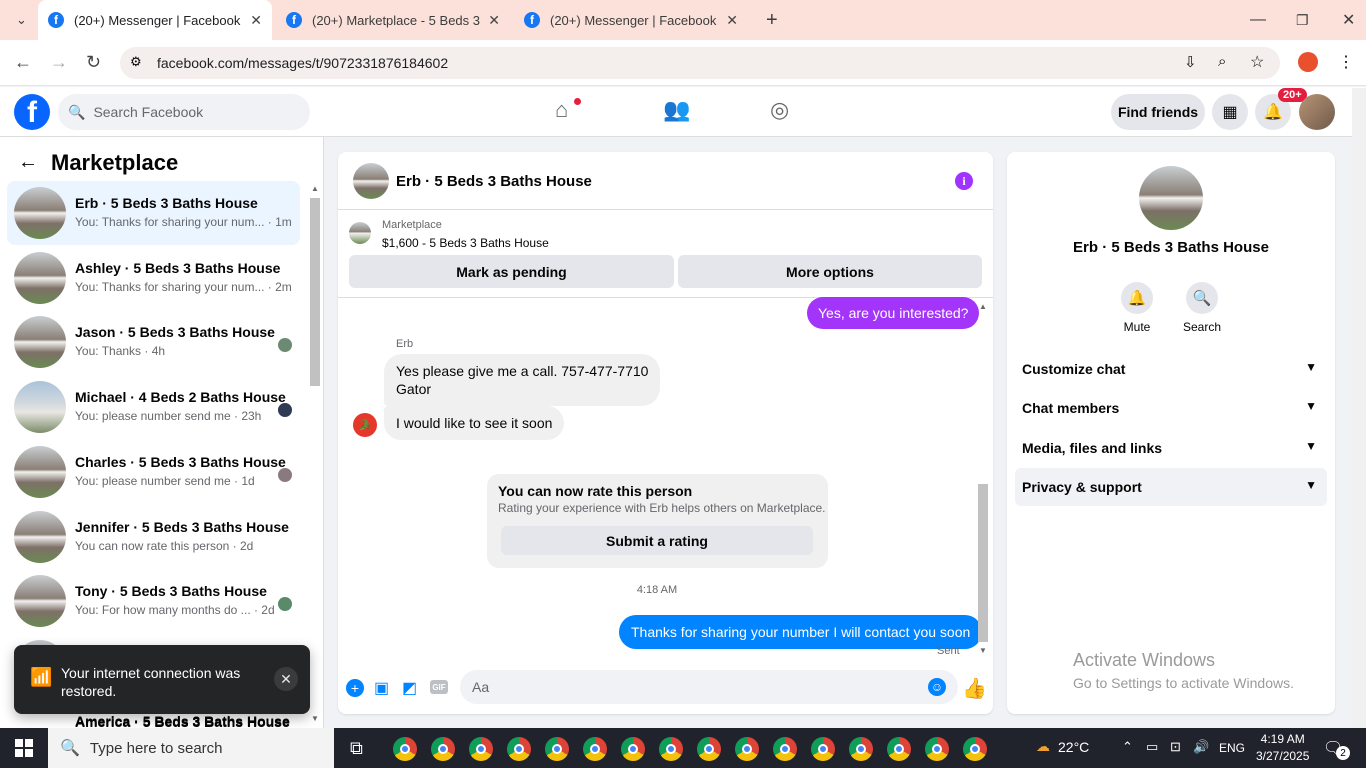 The height and width of the screenshot is (768, 1366). What do you see at coordinates (409, 688) in the screenshot?
I see `sticker-icon: ◩` at bounding box center [409, 688].